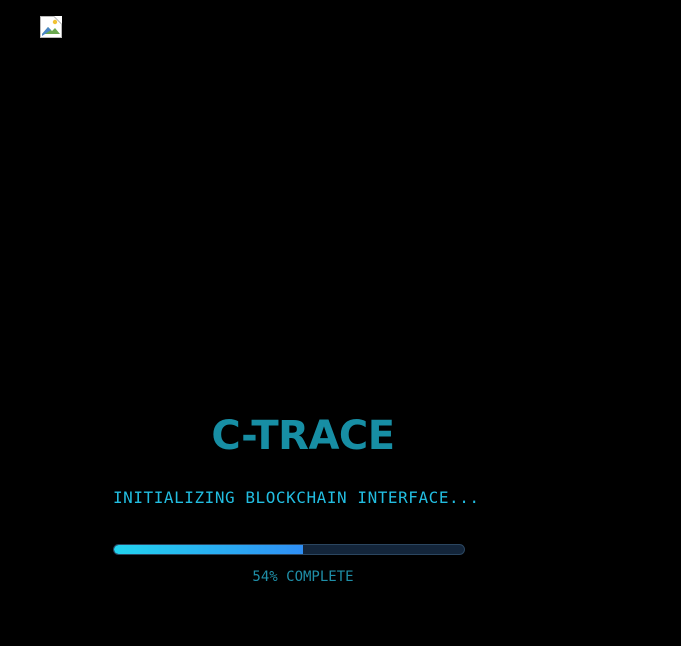  I want to click on progress-bar, so click(289, 549).